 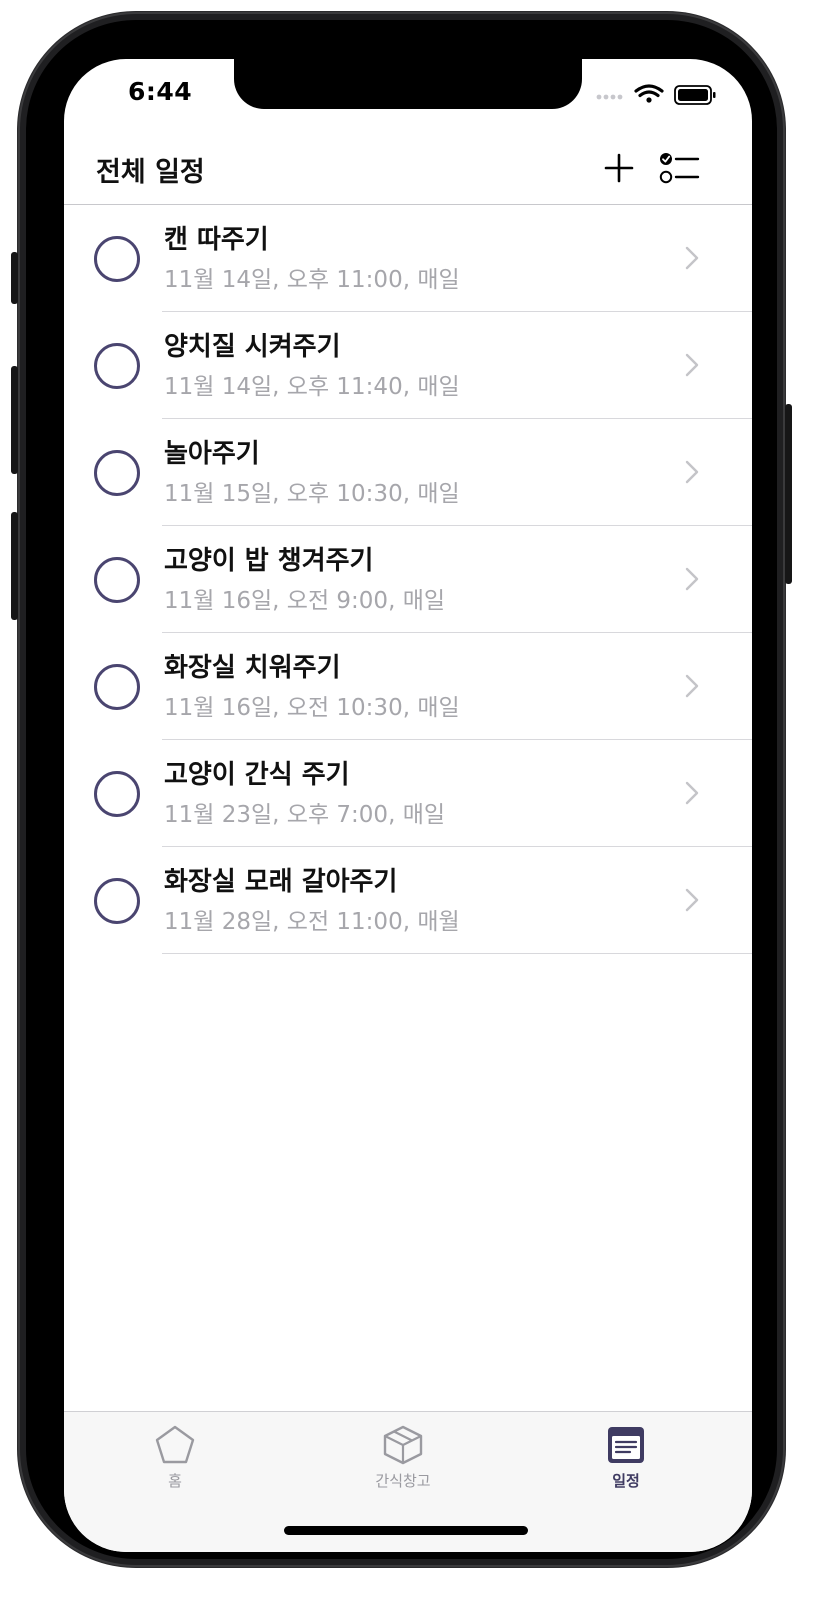 I want to click on tab-label: 일정, so click(x=626, y=1481).